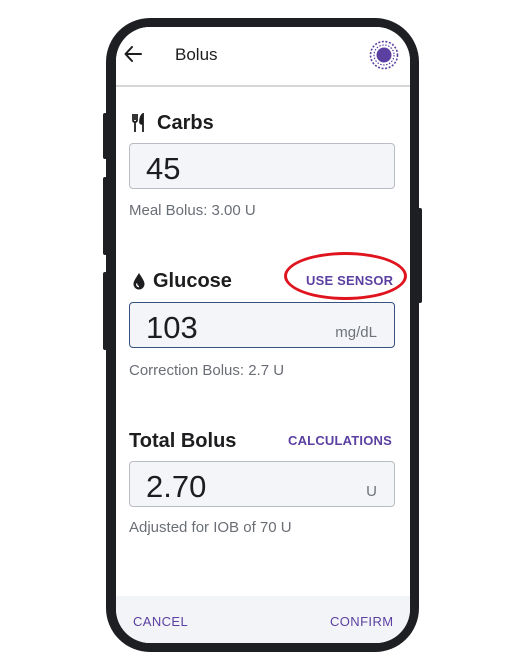  I want to click on cancel-button: CANCEL, so click(160, 621).